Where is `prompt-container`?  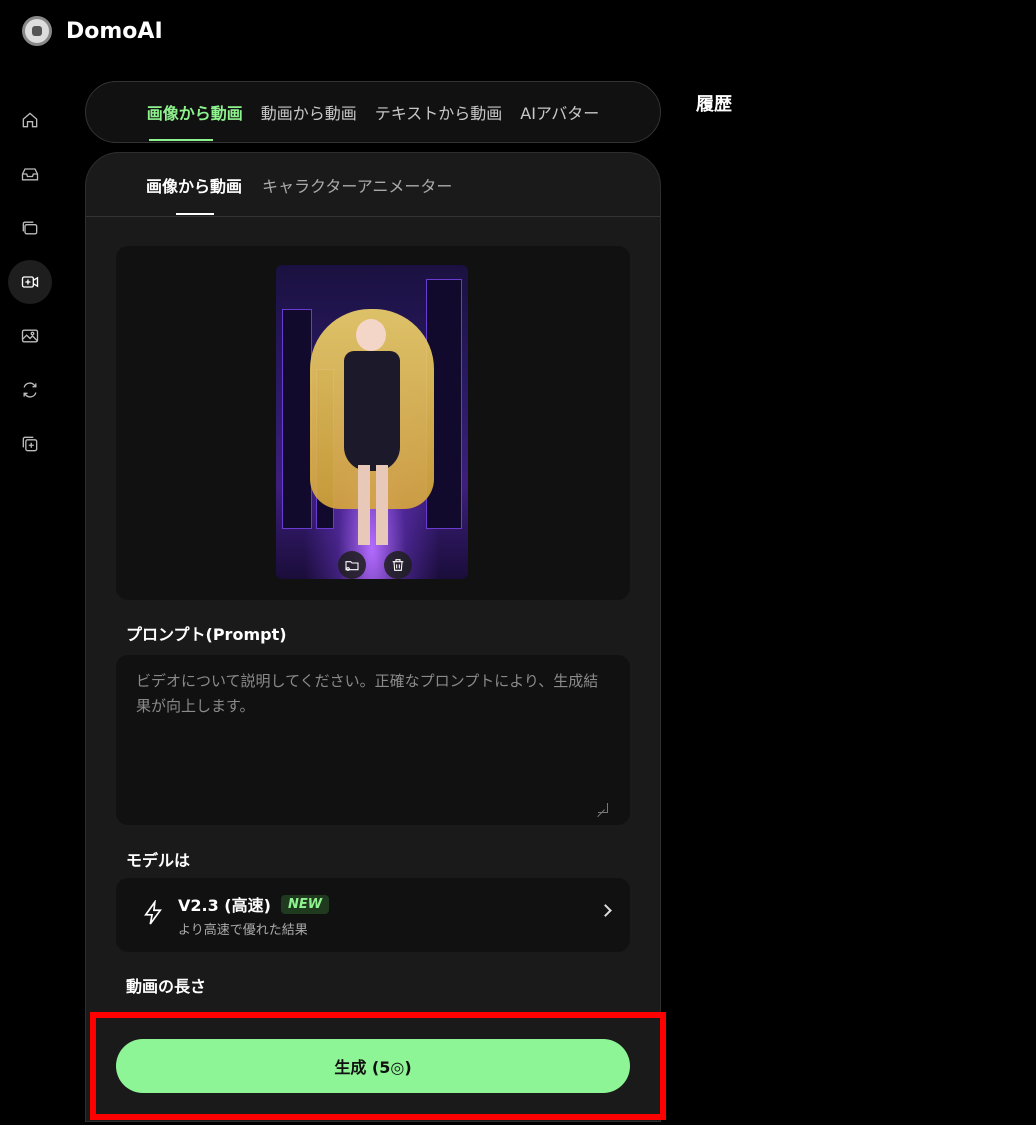
prompt-container is located at coordinates (373, 740).